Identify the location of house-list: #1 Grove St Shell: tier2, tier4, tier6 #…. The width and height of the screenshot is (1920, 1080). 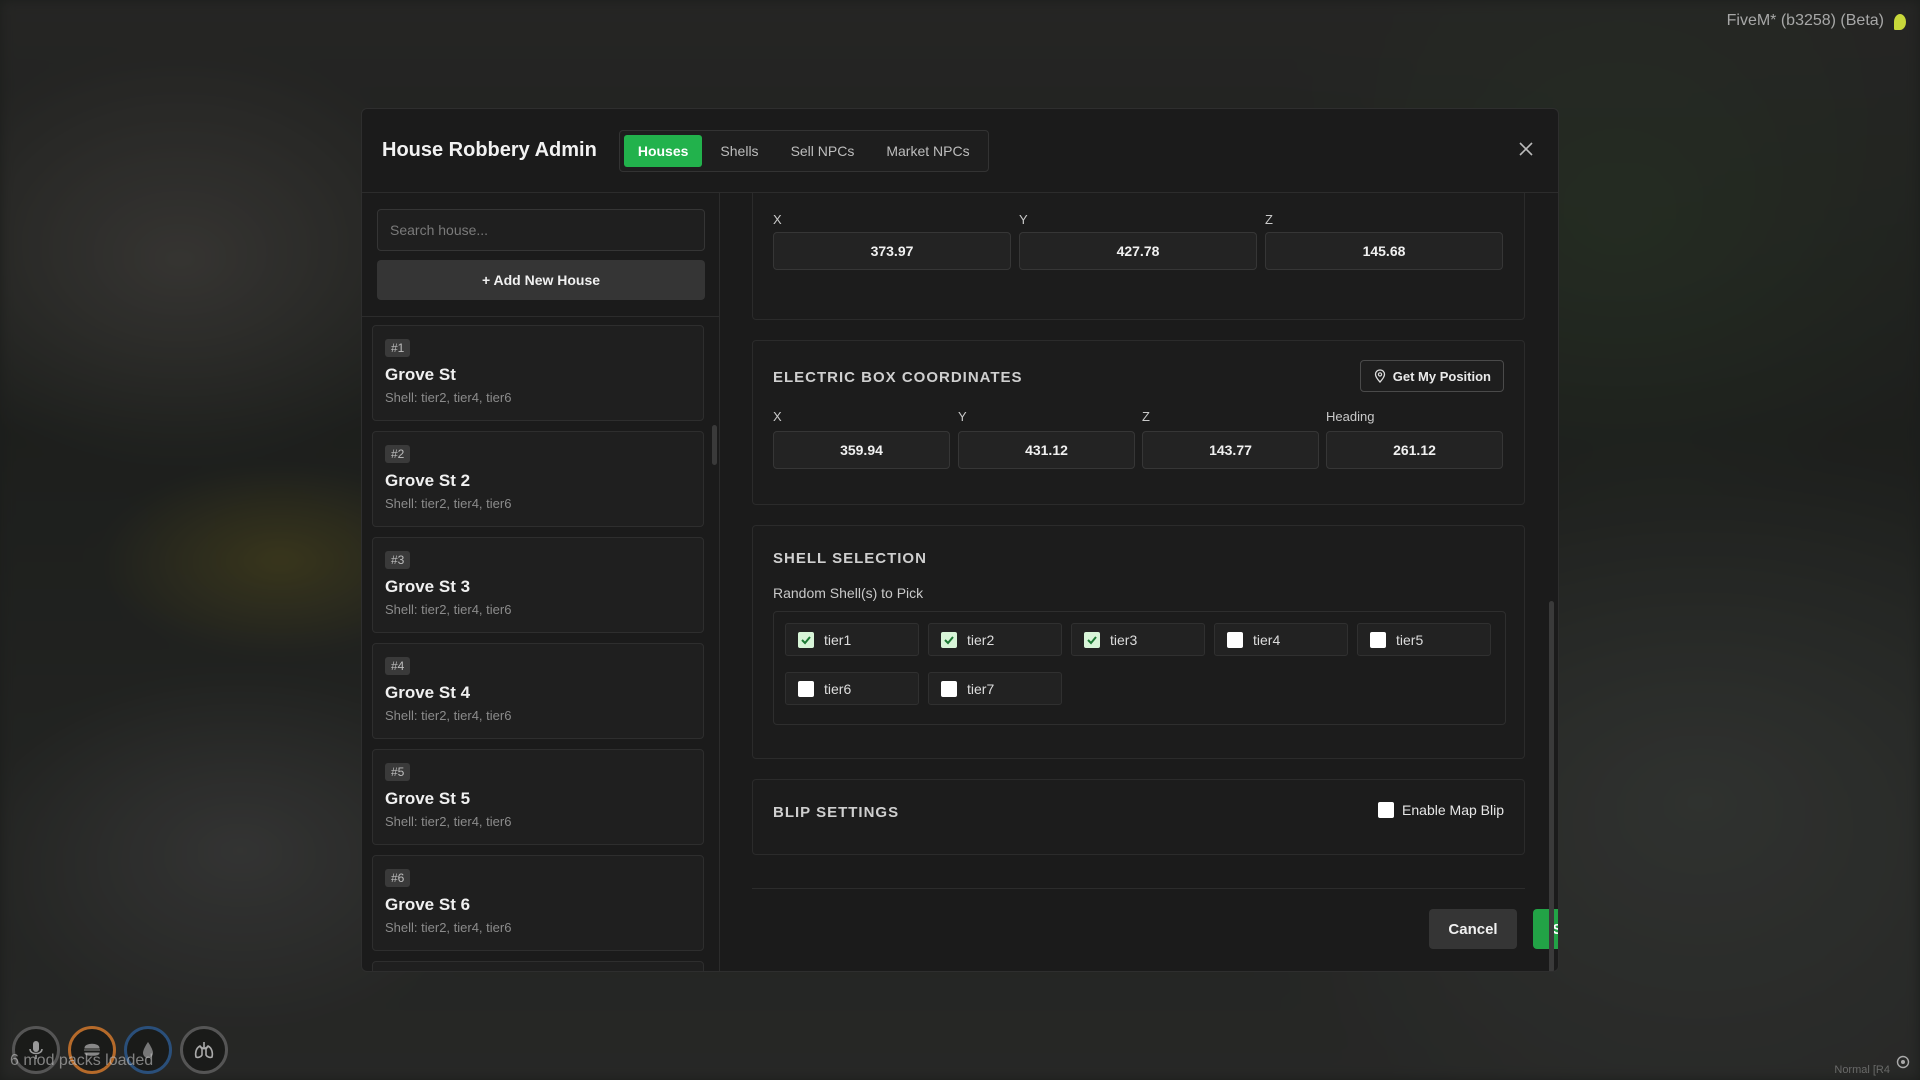
(538, 648).